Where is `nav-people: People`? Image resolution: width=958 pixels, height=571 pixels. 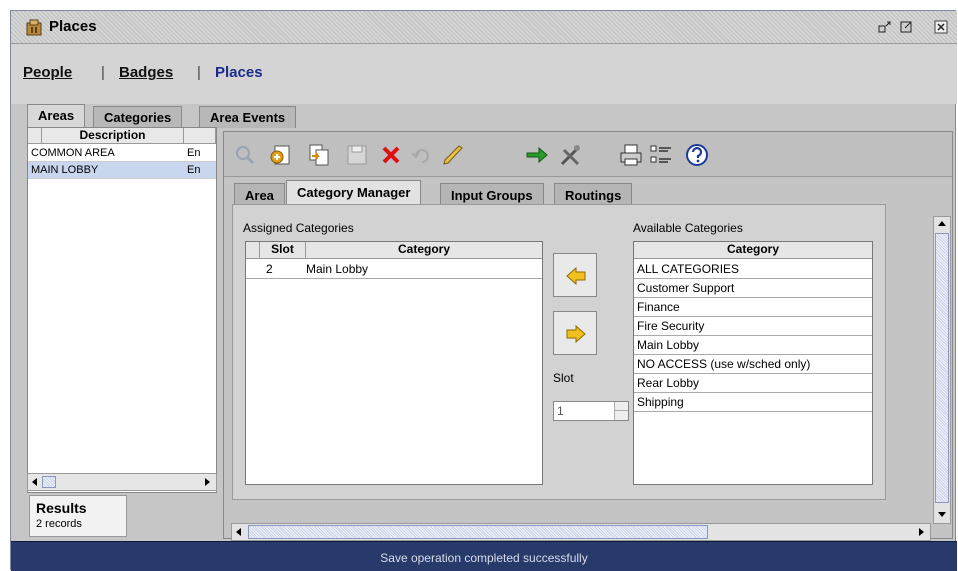
nav-people: People is located at coordinates (47, 72).